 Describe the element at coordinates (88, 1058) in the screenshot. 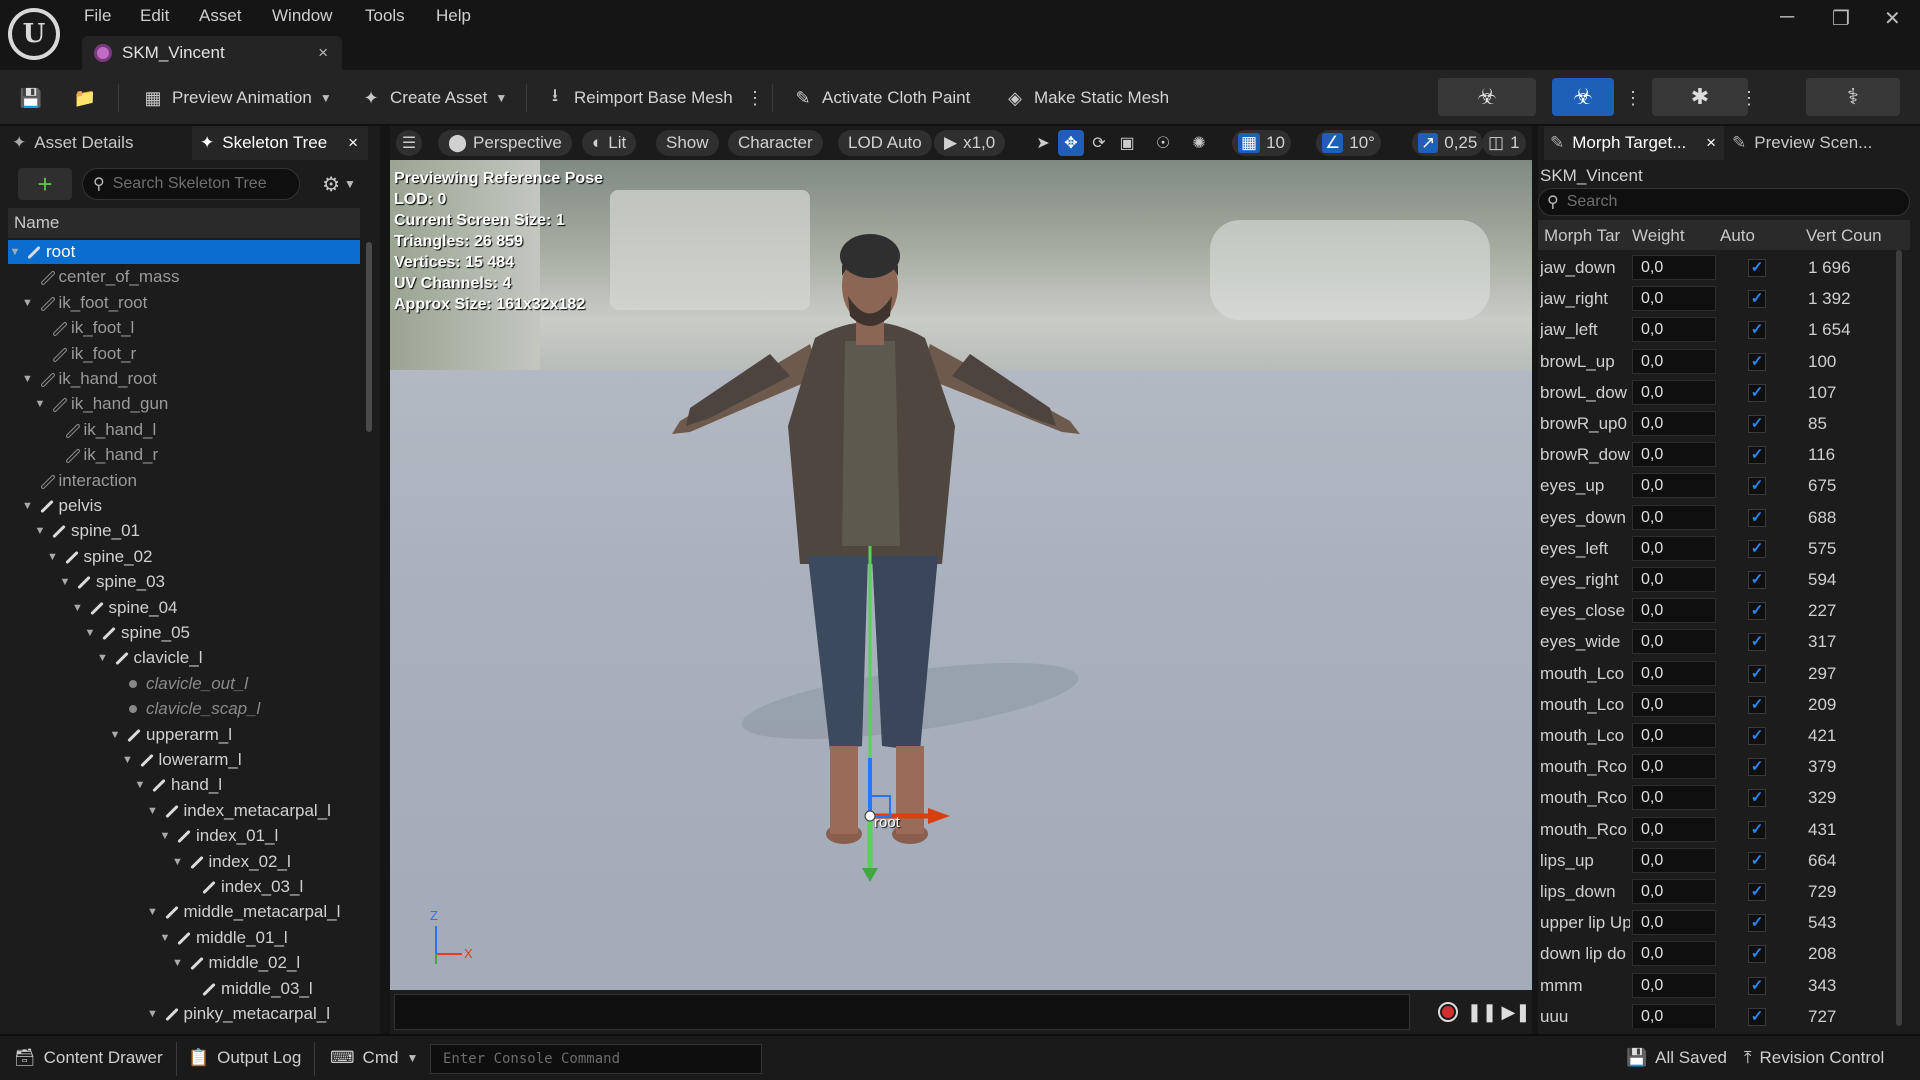

I see `content-drawer-button: 🗃 Content Drawer` at that location.